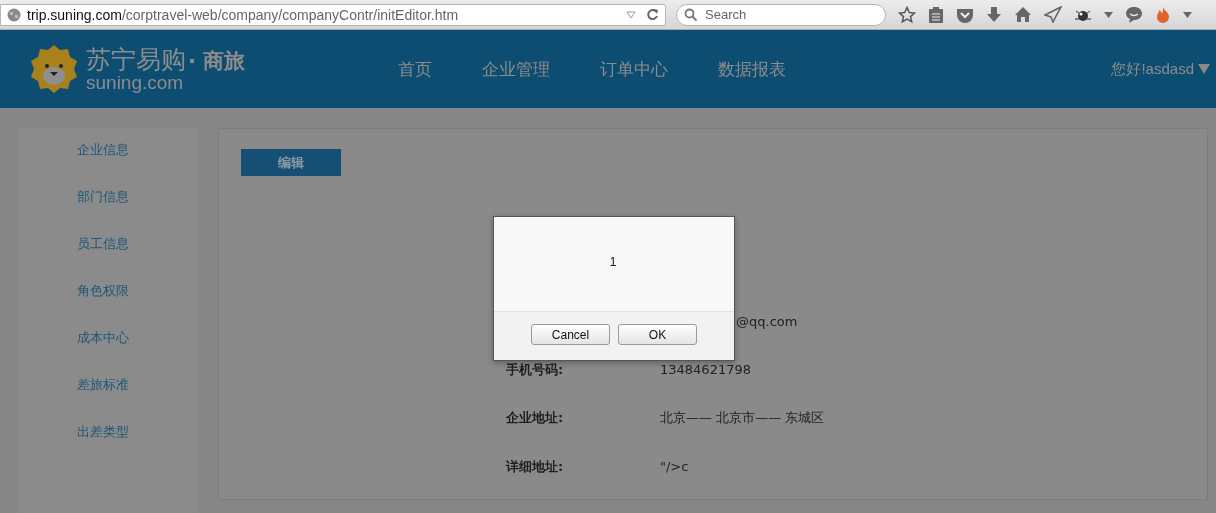  What do you see at coordinates (535, 369) in the screenshot?
I see `field-label: 手机号码:` at bounding box center [535, 369].